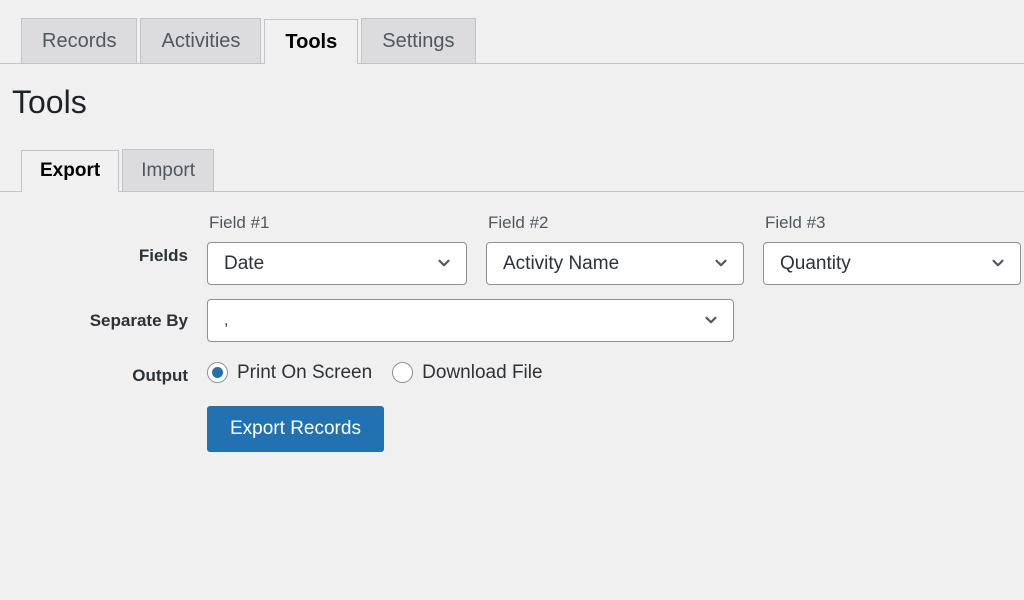 The image size is (1024, 600). I want to click on output-control: Print On Screen Download File, so click(615, 372).